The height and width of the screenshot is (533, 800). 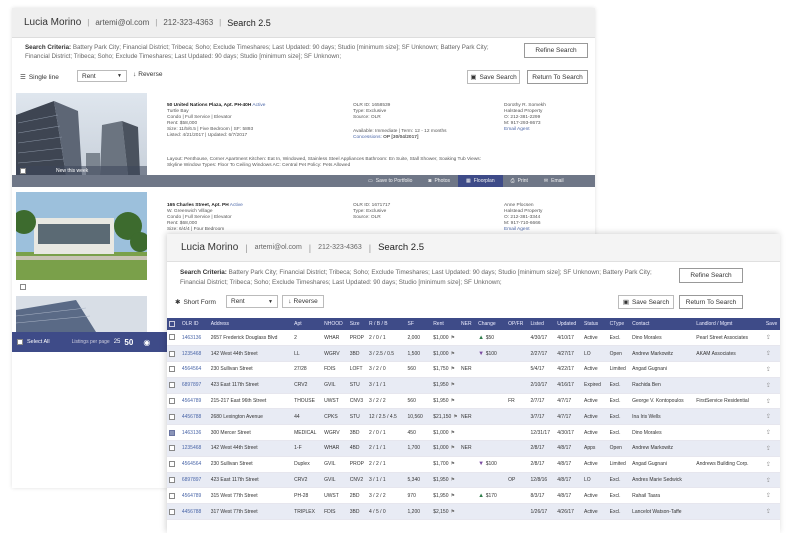 What do you see at coordinates (729, 324) in the screenshot?
I see `col-landlord: Landlord / Mgmt` at bounding box center [729, 324].